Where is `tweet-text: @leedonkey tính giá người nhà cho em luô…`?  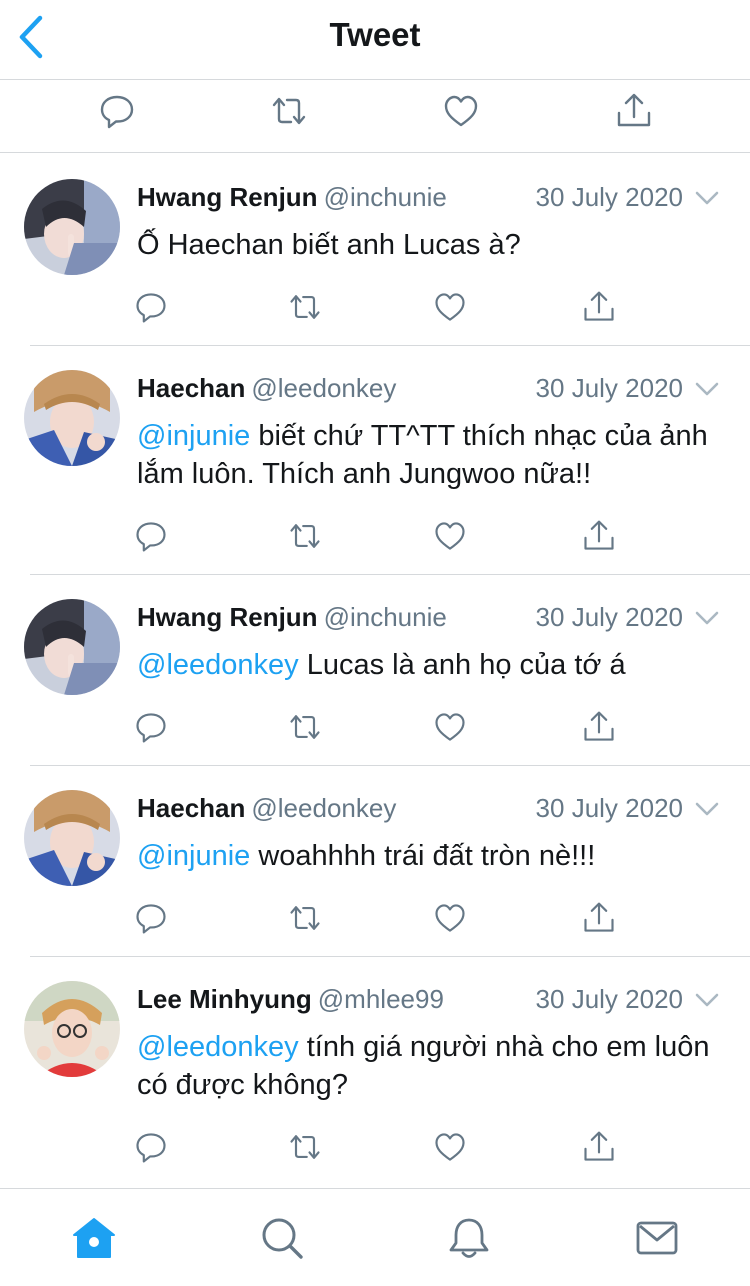
tweet-text: @leedonkey tính giá người nhà cho em luô… is located at coordinates (432, 1066).